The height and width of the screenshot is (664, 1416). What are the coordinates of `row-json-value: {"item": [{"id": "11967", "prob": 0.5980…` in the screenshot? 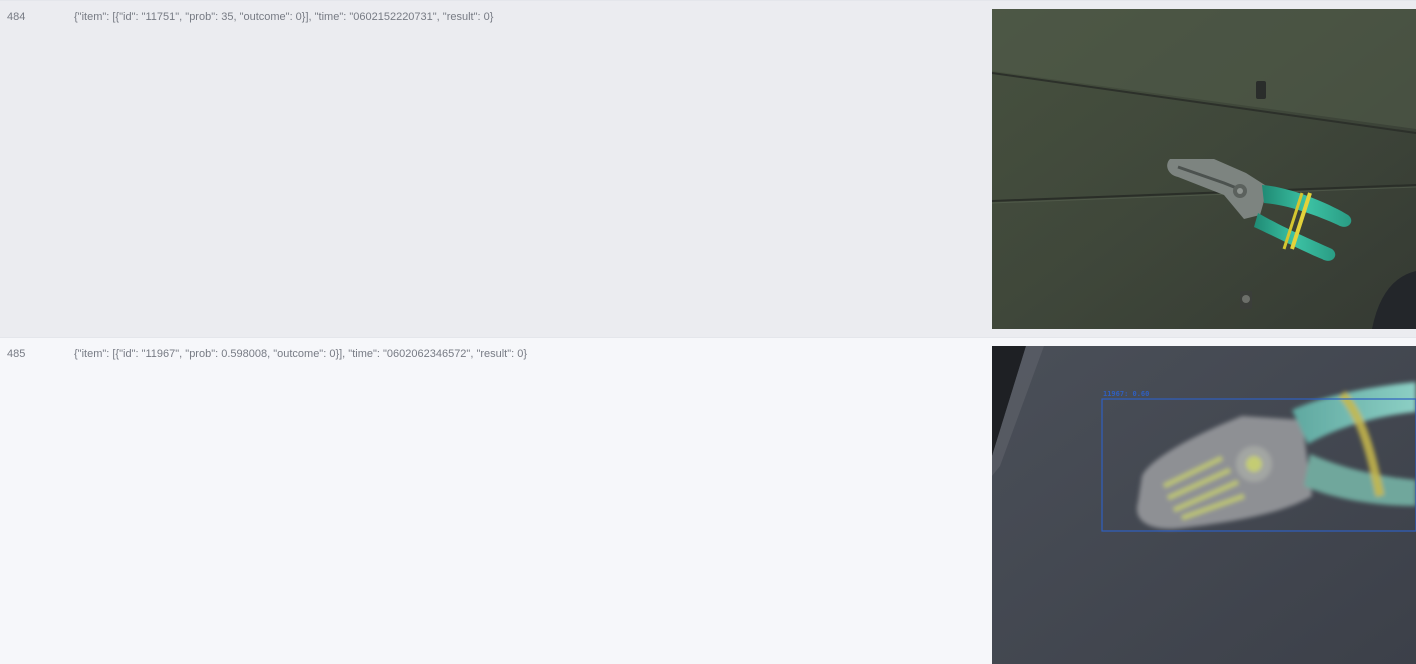 It's located at (301, 354).